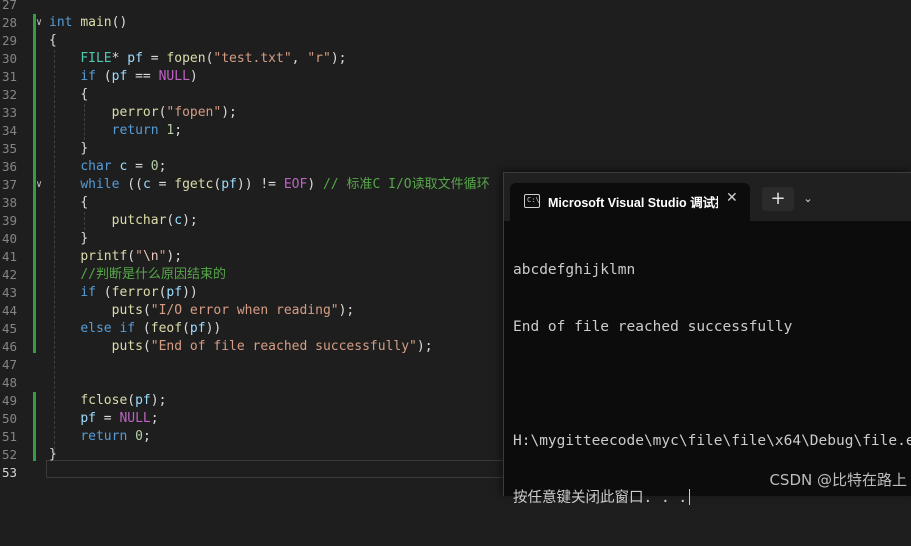 This screenshot has width=911, height=546. What do you see at coordinates (153, 274) in the screenshot?
I see `code-text: //判断是什么原因结束的` at bounding box center [153, 274].